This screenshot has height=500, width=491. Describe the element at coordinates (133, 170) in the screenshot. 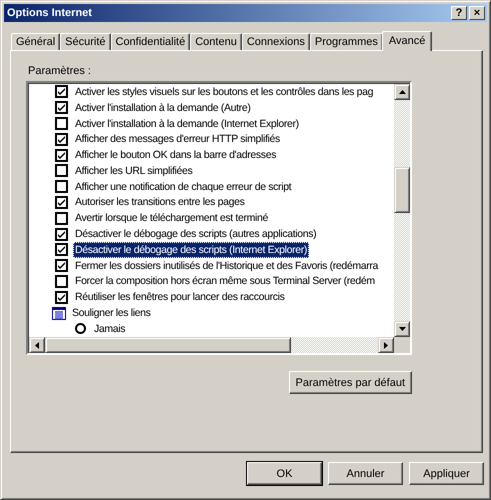

I see `setting-label: Afficher les URL simplifiées` at that location.